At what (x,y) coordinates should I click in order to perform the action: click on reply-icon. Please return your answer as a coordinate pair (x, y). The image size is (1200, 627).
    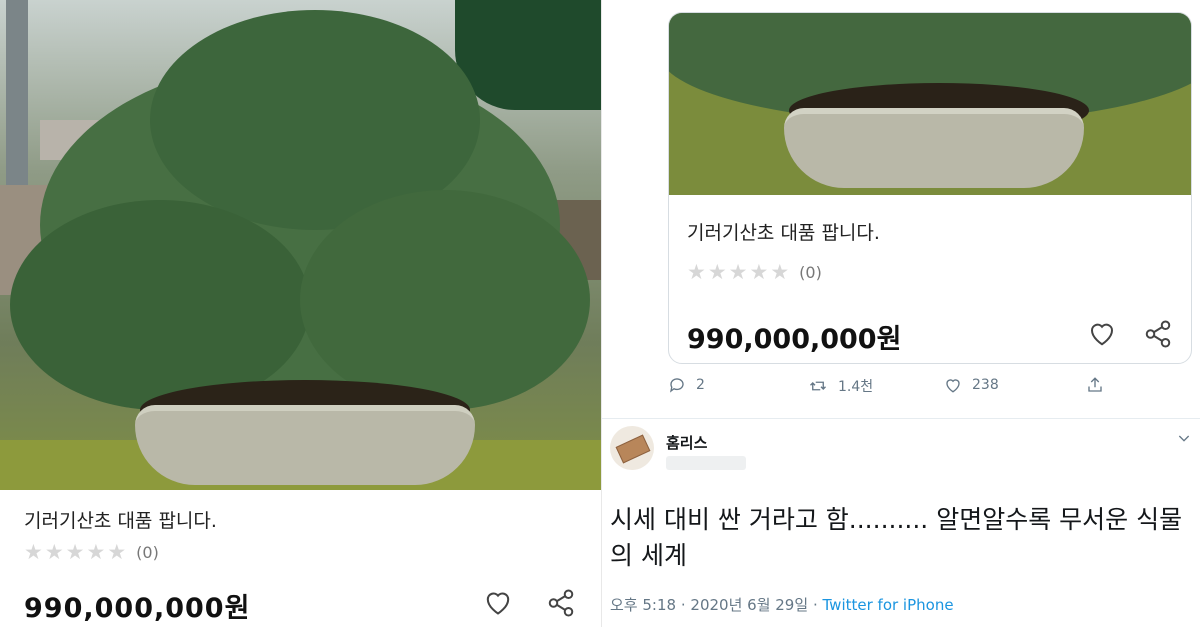
    Looking at the image, I should click on (676, 385).